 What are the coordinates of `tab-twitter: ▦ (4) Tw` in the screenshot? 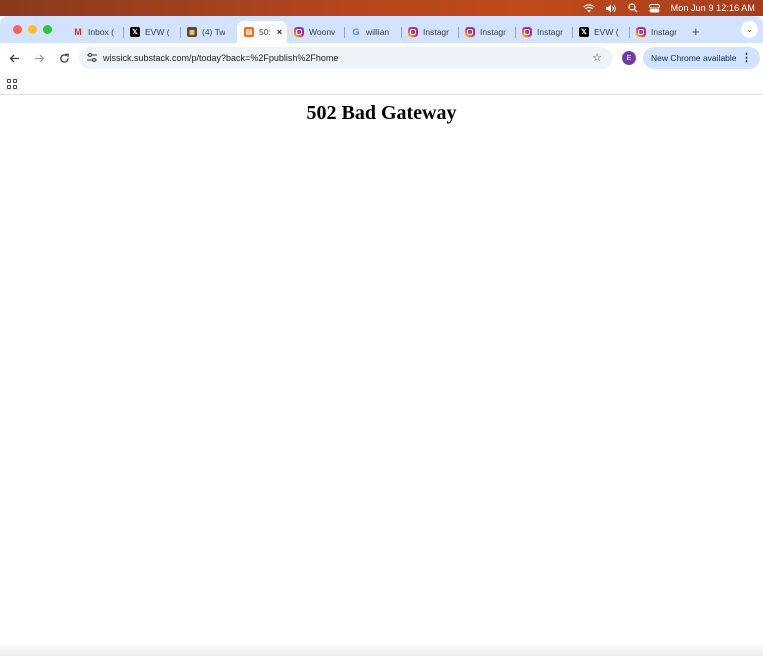 It's located at (208, 32).